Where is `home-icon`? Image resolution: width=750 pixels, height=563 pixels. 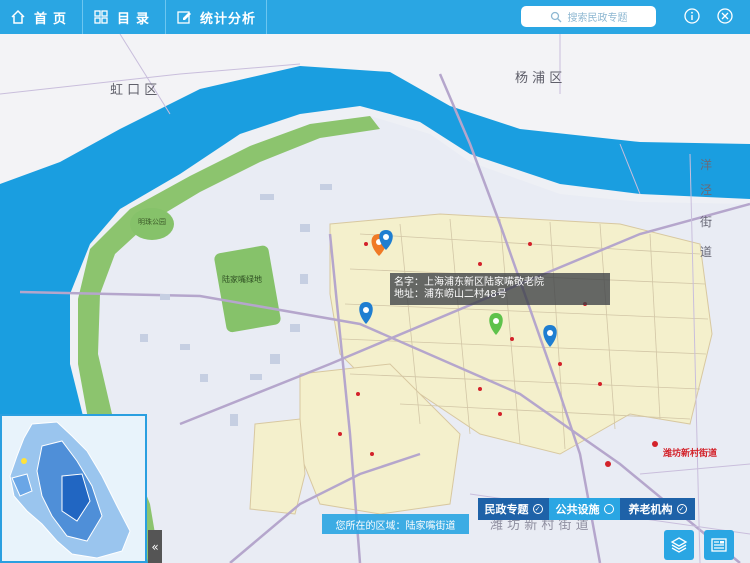 home-icon is located at coordinates (18, 16).